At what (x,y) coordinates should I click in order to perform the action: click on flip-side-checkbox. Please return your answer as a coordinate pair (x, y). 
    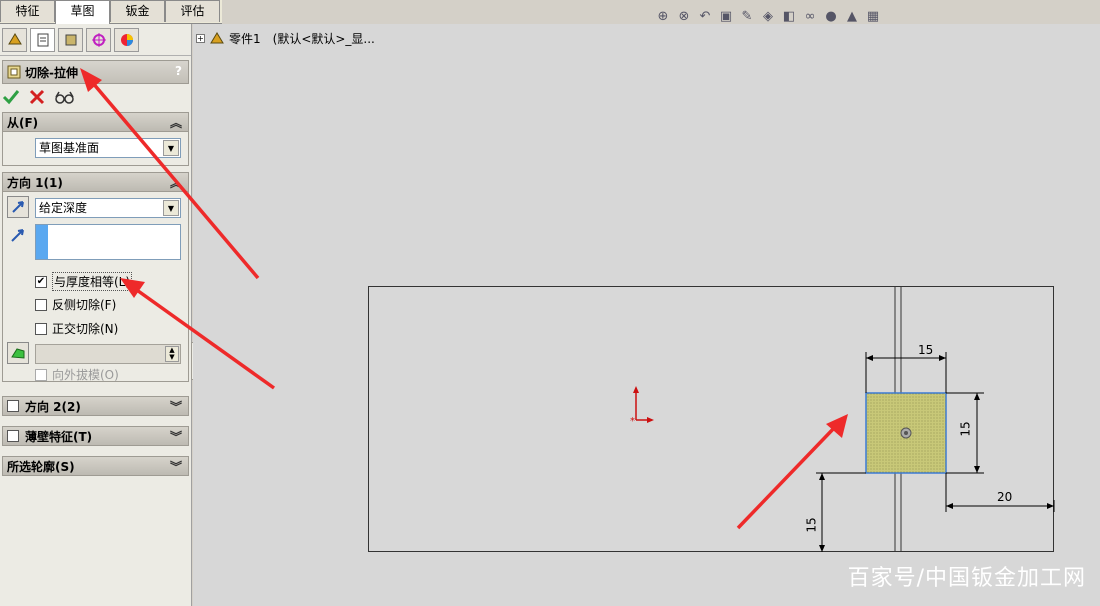
    Looking at the image, I should click on (41, 304).